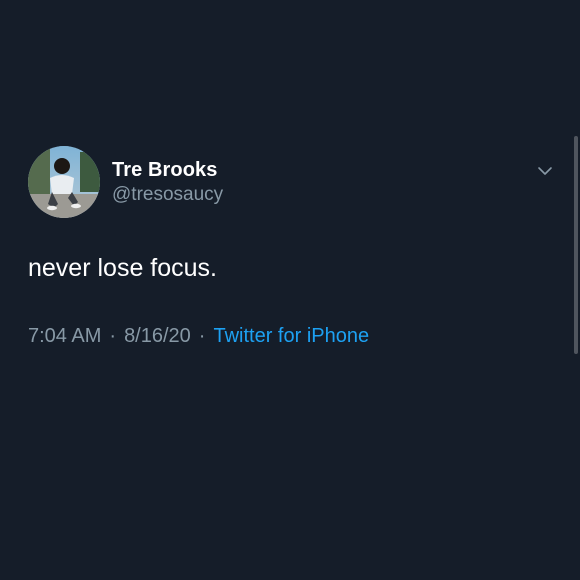 Image resolution: width=580 pixels, height=580 pixels. What do you see at coordinates (167, 195) in the screenshot?
I see `author-handle: @tresosaucy` at bounding box center [167, 195].